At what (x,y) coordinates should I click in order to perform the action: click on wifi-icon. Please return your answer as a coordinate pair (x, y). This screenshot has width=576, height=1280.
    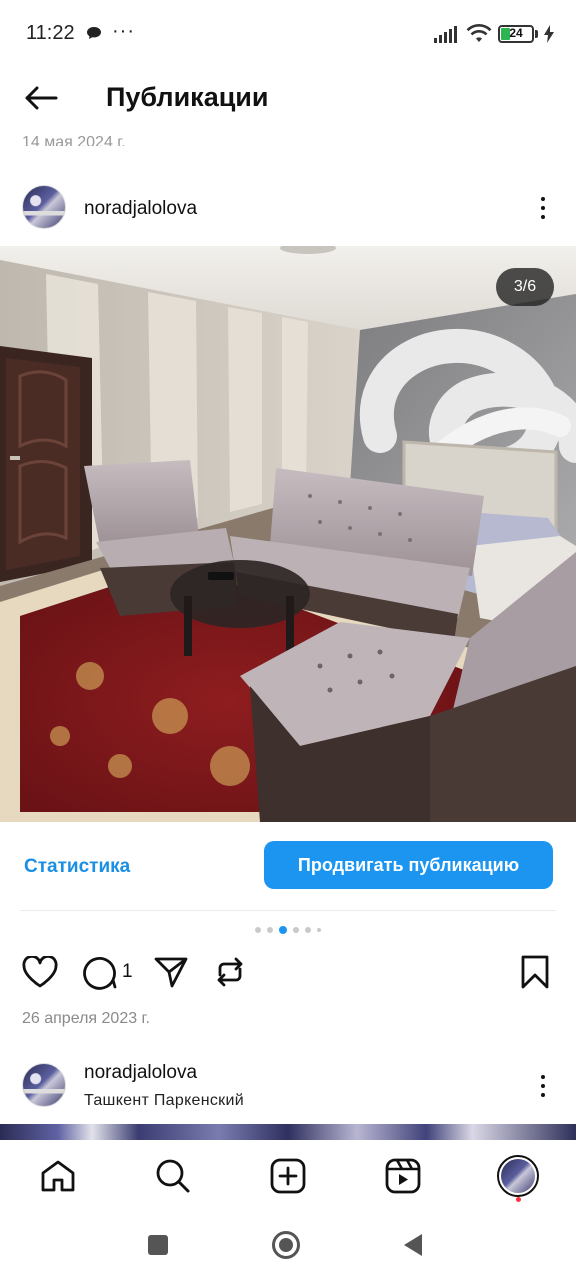
    Looking at the image, I should click on (479, 33).